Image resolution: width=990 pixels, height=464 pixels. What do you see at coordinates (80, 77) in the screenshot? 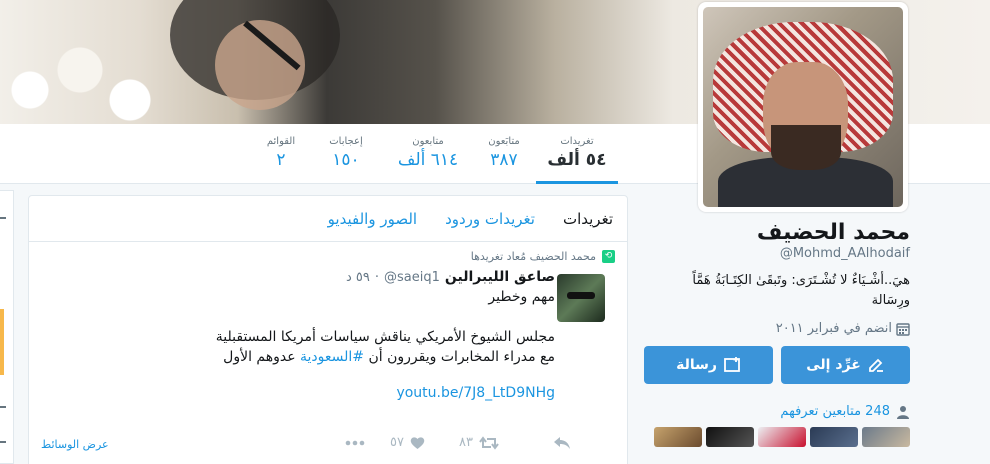
I see `banner-flowers` at bounding box center [80, 77].